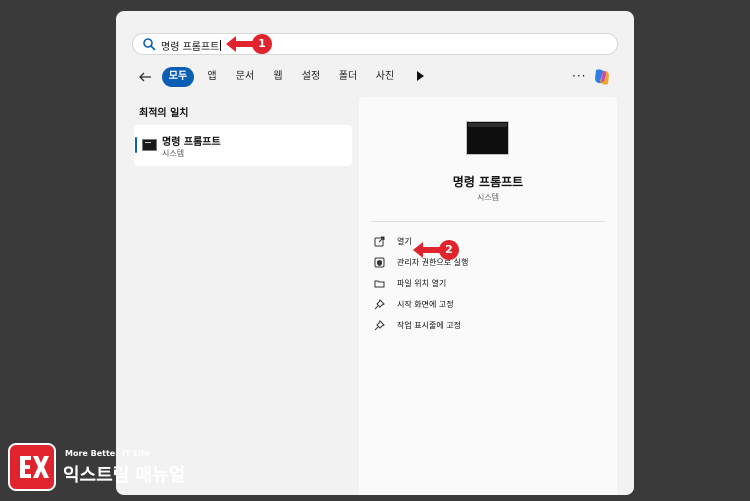 This screenshot has width=750, height=501. I want to click on logo-ex-icon, so click(34, 467).